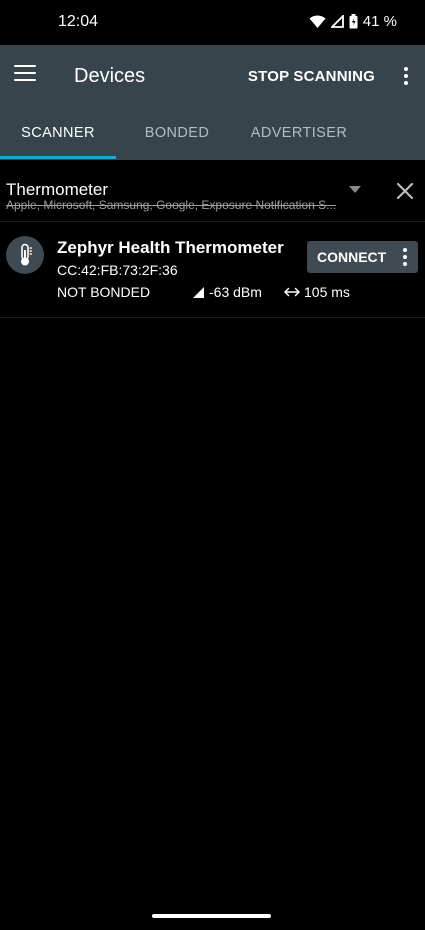 The image size is (425, 930). I want to click on device-bond-status: NOT BONDED, so click(104, 292).